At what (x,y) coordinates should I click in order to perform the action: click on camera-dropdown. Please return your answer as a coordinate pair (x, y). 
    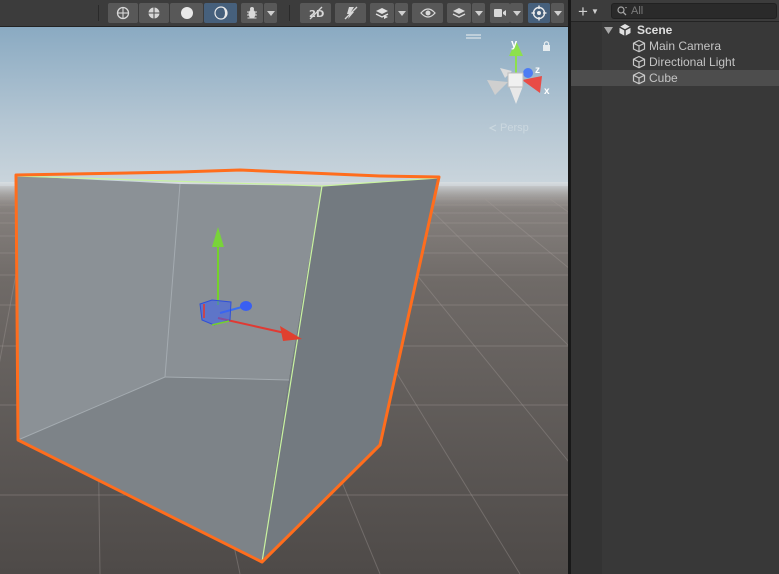
    Looking at the image, I should click on (516, 13).